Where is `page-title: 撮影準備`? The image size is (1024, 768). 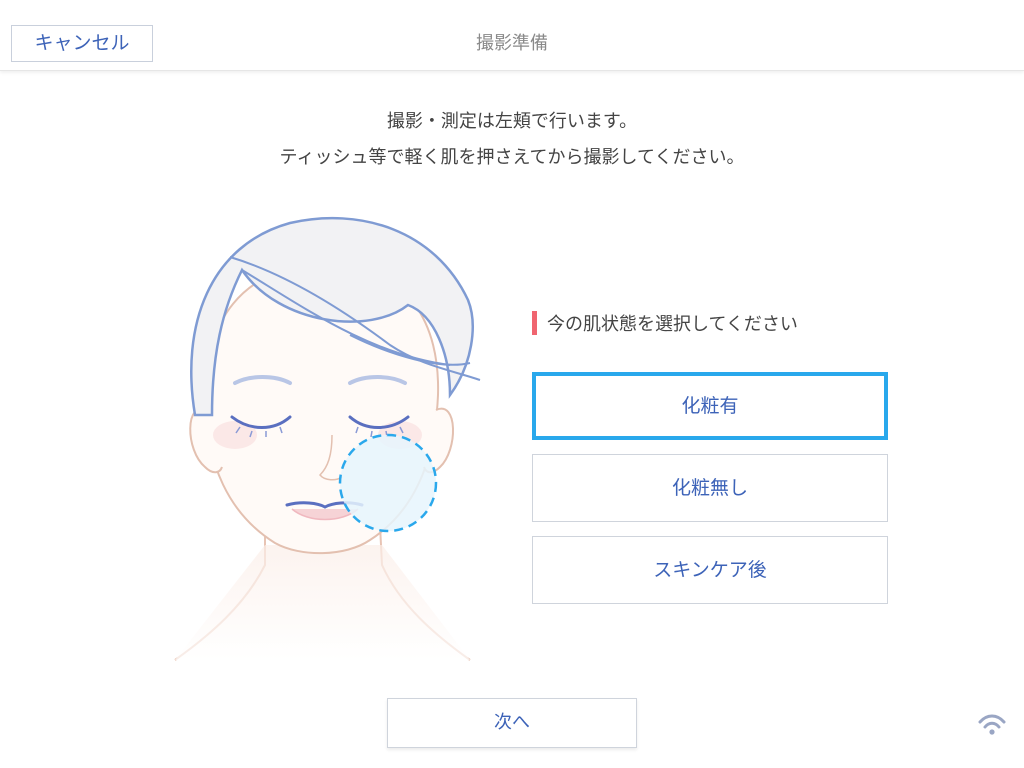
page-title: 撮影準備 is located at coordinates (512, 43).